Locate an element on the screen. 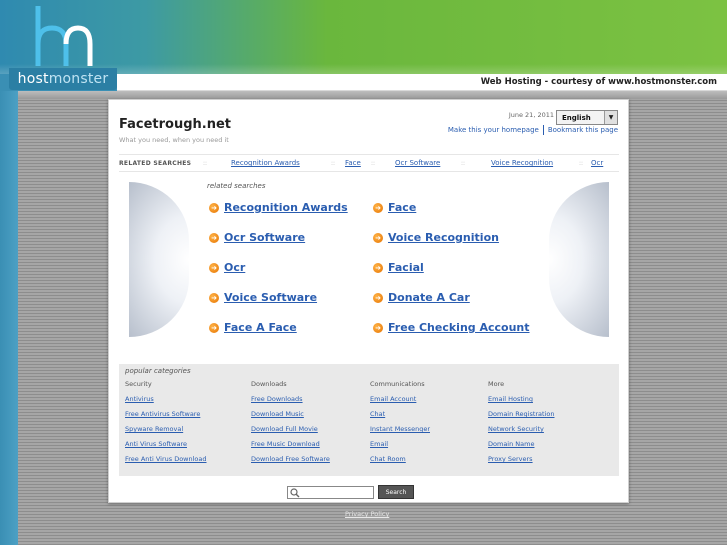  category-heading: Security is located at coordinates (138, 384).